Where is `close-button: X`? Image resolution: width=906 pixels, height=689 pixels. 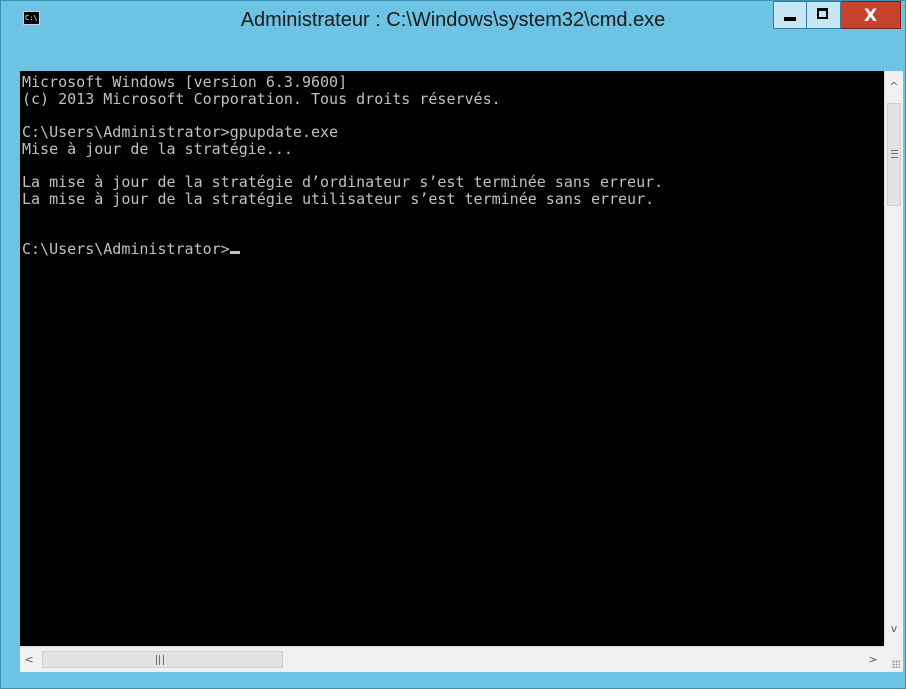 close-button: X is located at coordinates (871, 15).